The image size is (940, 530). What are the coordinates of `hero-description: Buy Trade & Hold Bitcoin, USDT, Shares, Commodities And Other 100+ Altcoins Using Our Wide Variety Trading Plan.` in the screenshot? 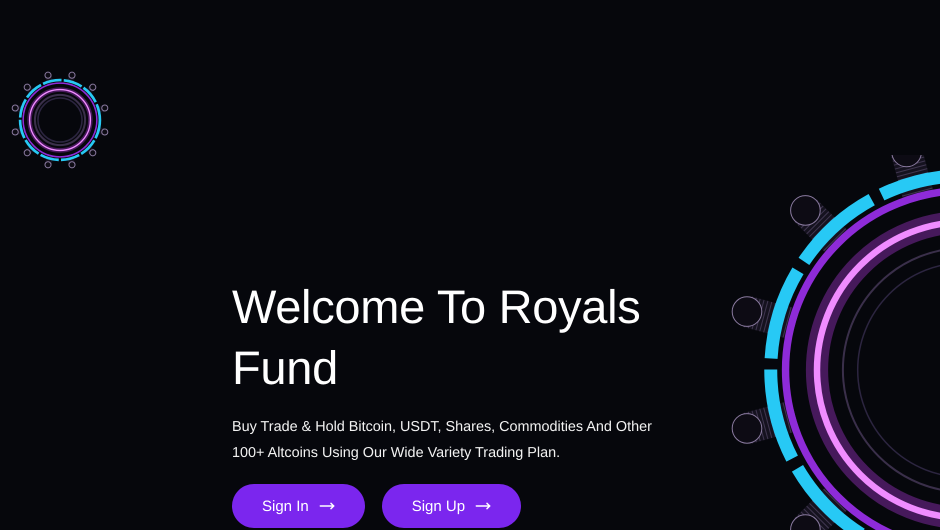 It's located at (442, 440).